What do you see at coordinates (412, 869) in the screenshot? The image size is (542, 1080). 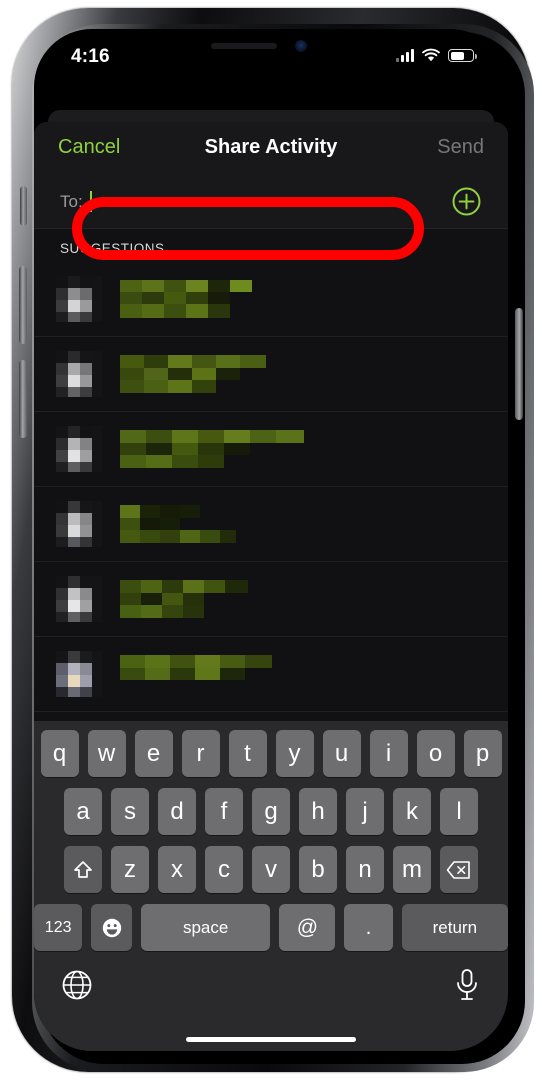 I see `key-m: m` at bounding box center [412, 869].